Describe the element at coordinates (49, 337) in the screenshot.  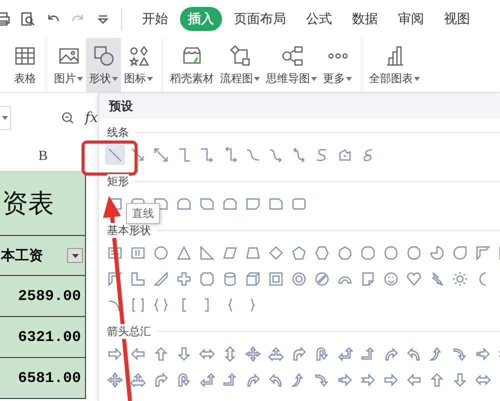
I see `table-cell: 6321.00` at that location.